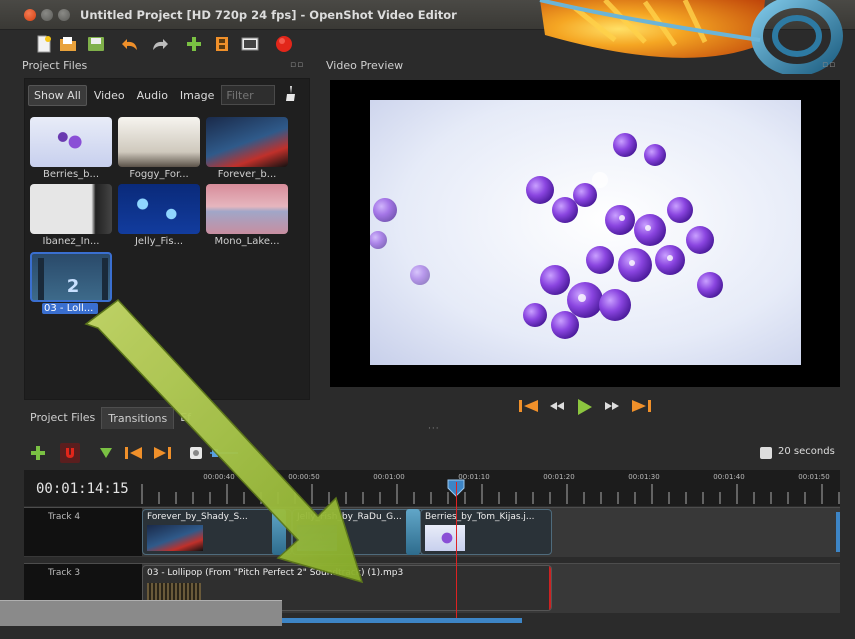  I want to click on redo-button, so click(160, 44).